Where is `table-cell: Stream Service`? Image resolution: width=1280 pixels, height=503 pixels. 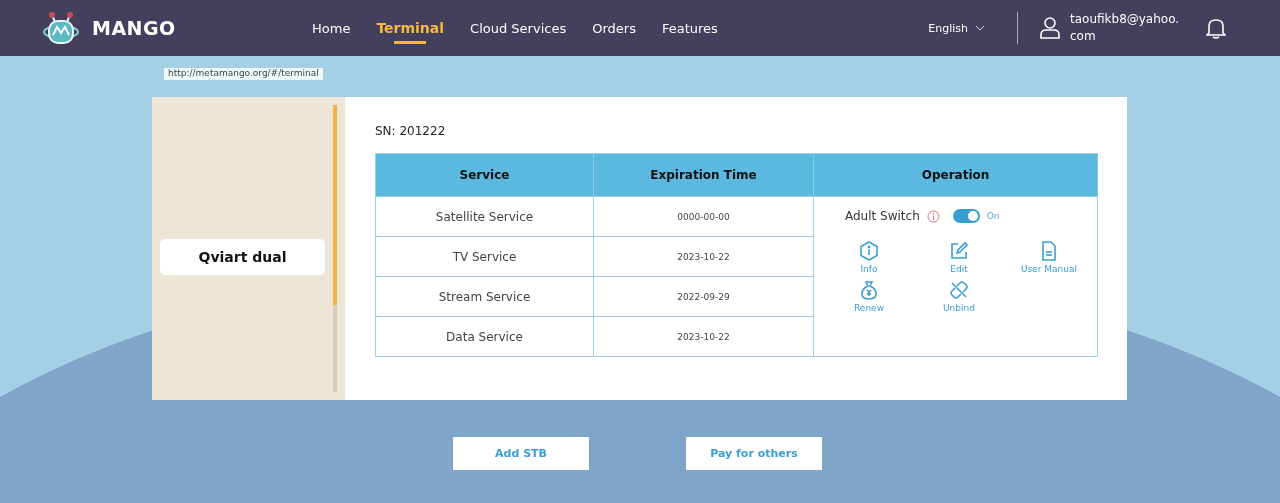
table-cell: Stream Service is located at coordinates (484, 296).